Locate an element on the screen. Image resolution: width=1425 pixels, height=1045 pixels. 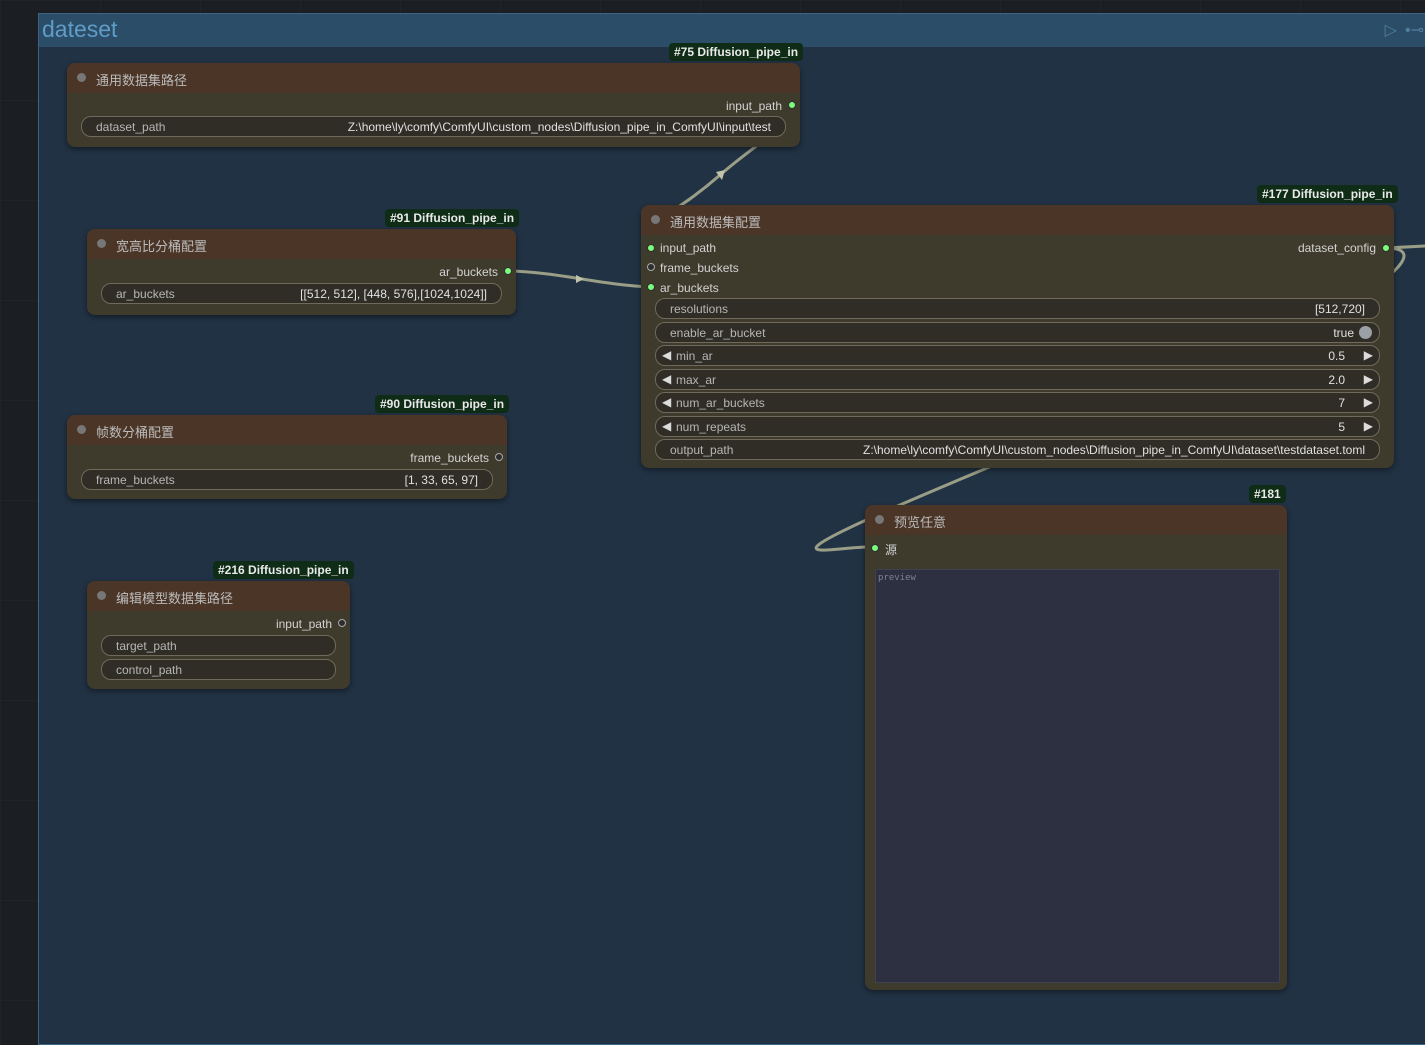
frame-buckets-field: frame_buckets [1, 33, 65, 97] is located at coordinates (287, 479).